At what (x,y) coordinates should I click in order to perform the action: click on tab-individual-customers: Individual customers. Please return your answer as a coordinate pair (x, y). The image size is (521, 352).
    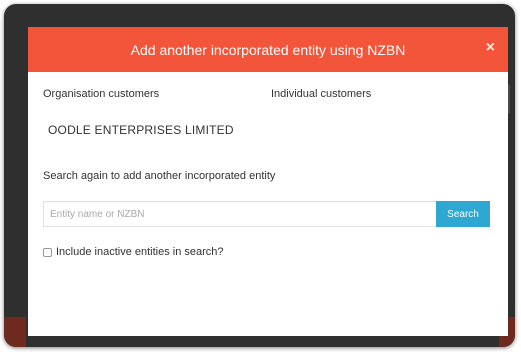
    Looking at the image, I should click on (321, 94).